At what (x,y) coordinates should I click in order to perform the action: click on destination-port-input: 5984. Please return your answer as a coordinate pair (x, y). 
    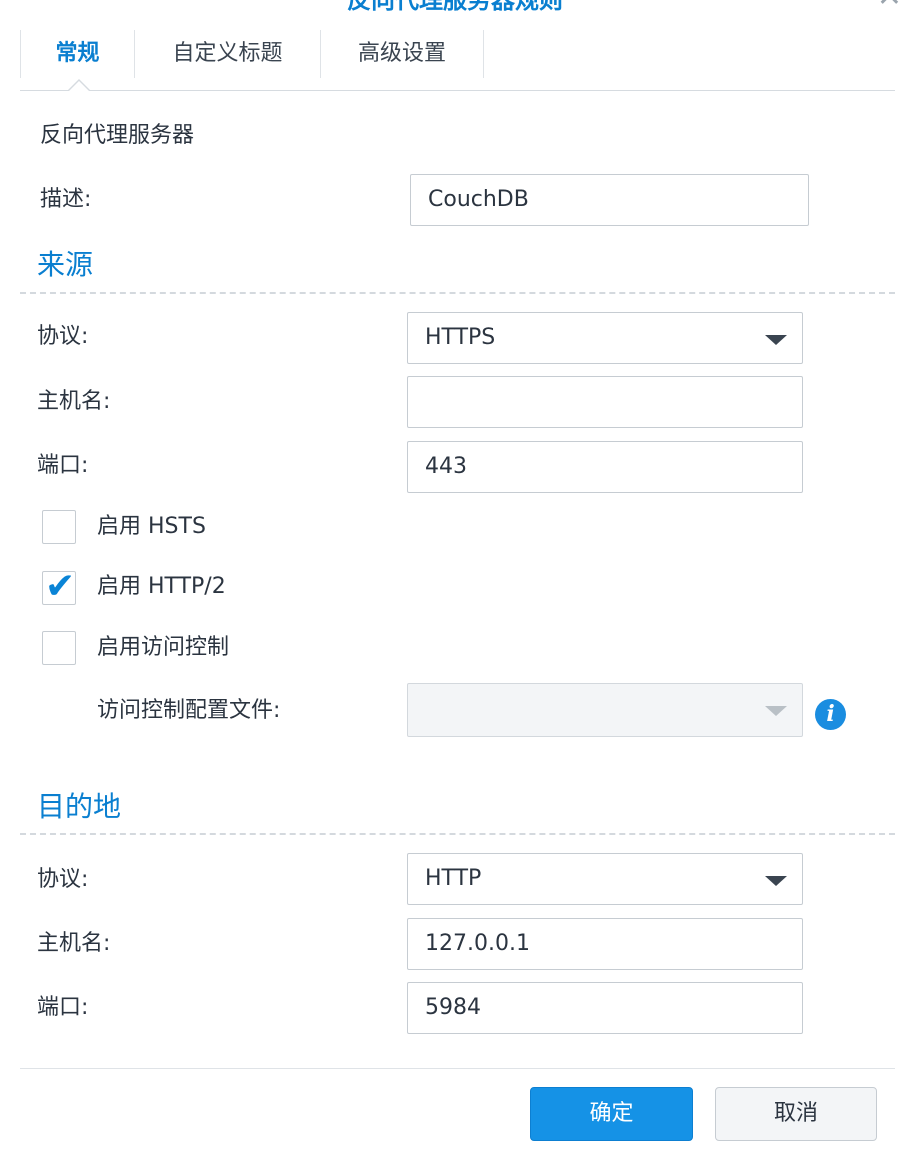
    Looking at the image, I should click on (605, 1008).